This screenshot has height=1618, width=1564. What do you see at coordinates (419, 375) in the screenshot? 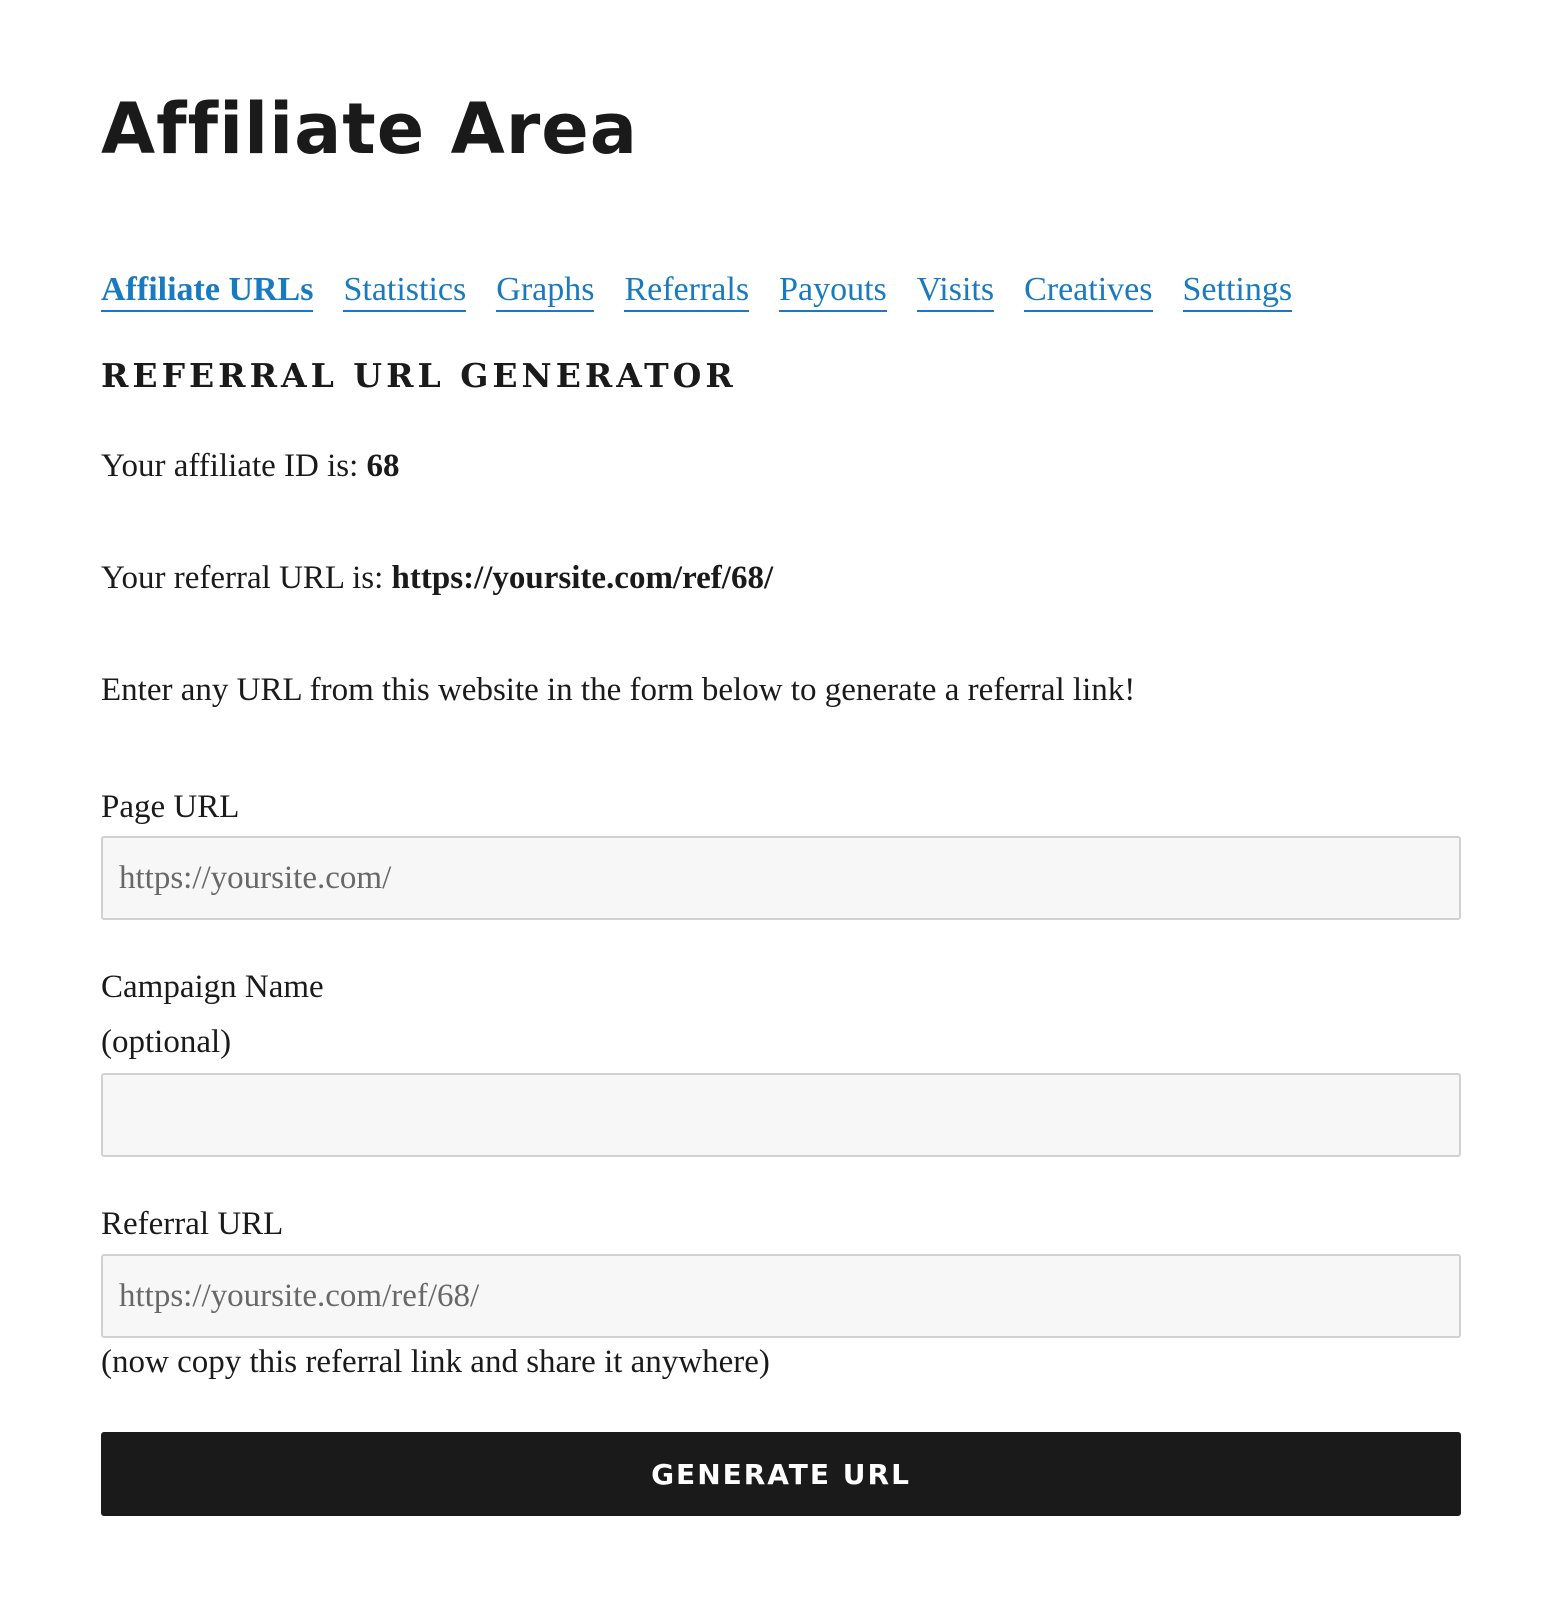
I see `section-heading: REFERRAL URL GENERATOR` at bounding box center [419, 375].